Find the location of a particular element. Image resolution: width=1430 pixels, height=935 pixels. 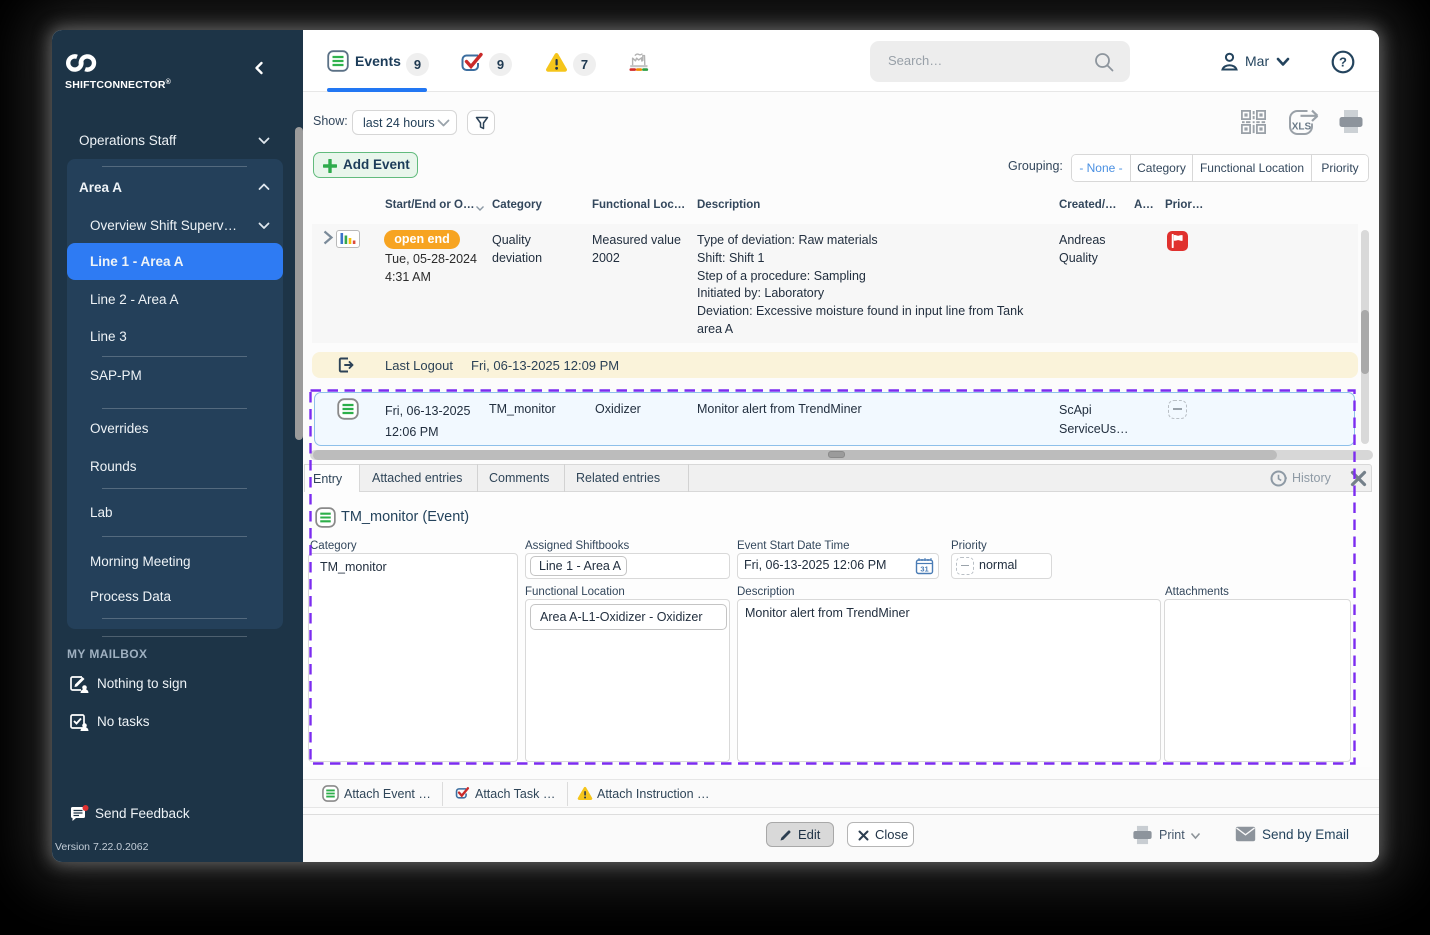

svg-text: XLS is located at coordinates (1302, 127).